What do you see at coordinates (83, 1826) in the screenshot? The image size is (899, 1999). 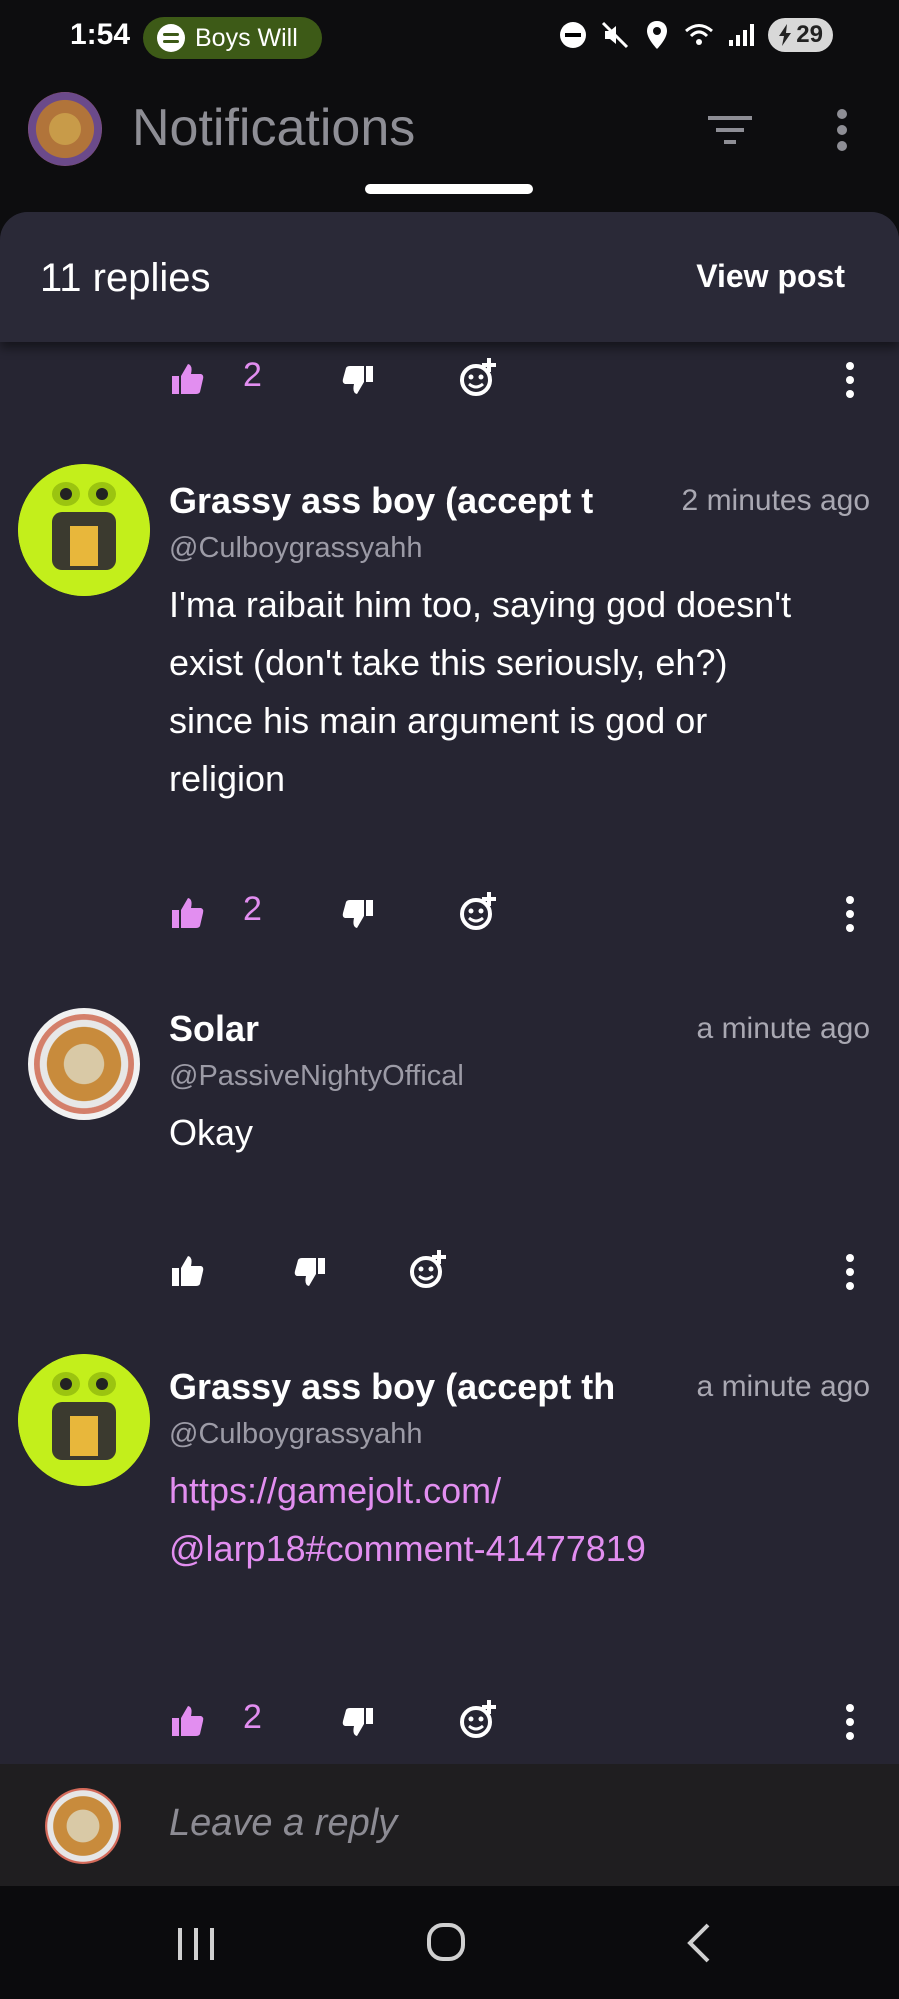 I see `current-user-avatar` at bounding box center [83, 1826].